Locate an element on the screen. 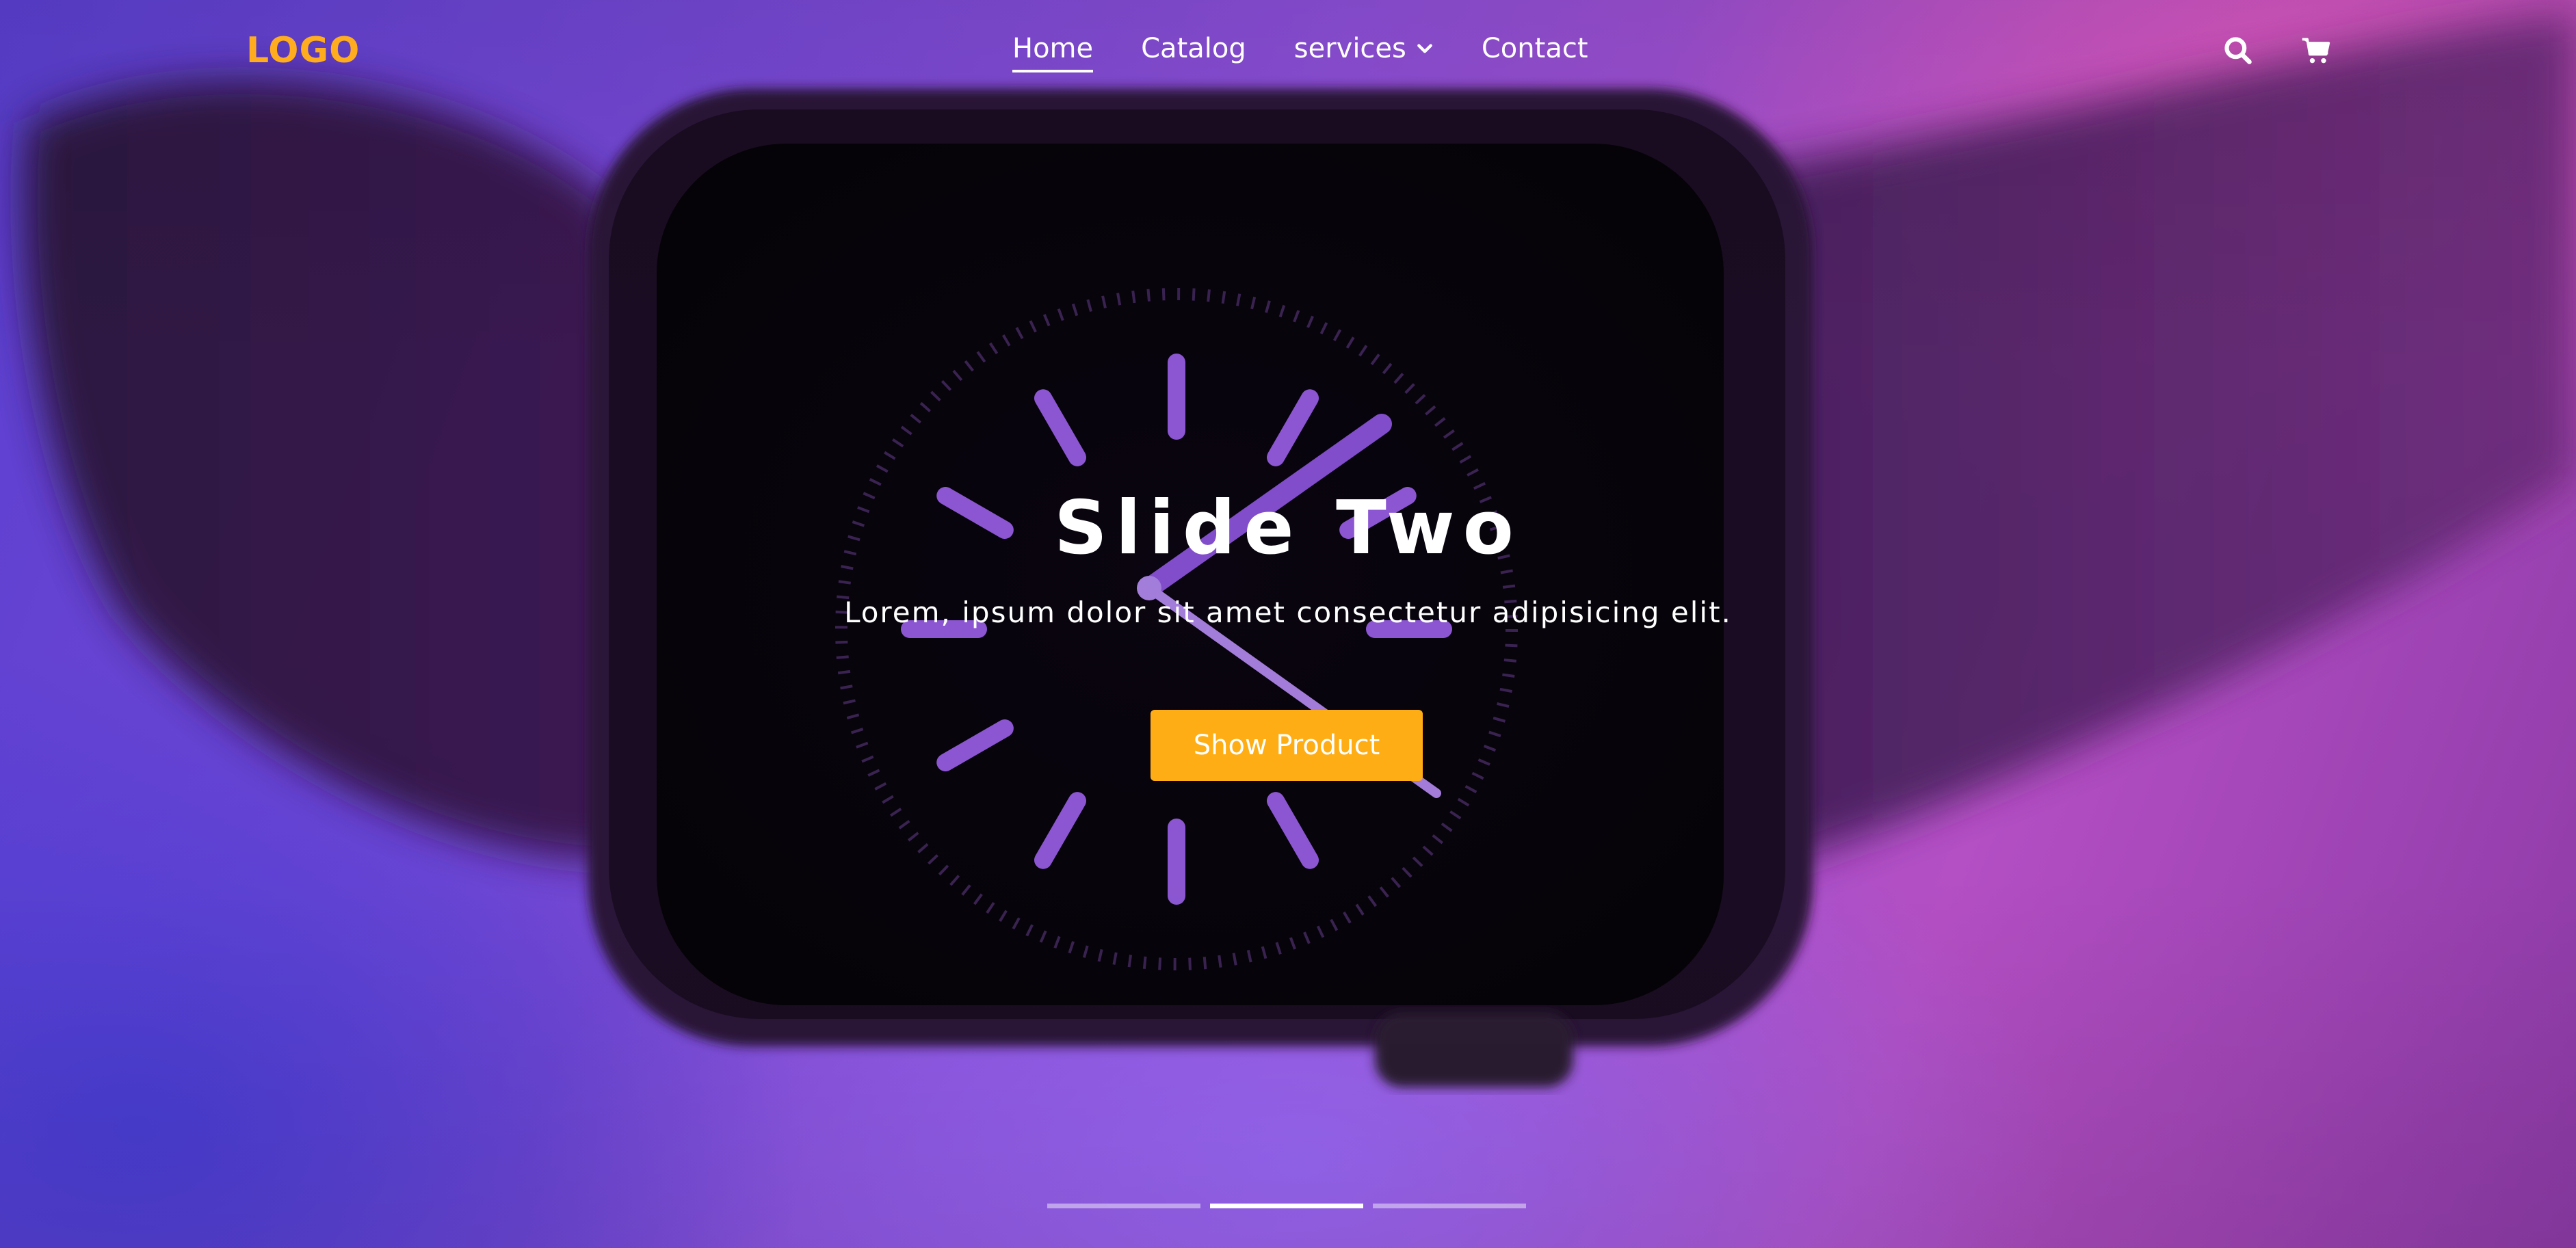 Image resolution: width=2576 pixels, height=1248 pixels. navbar: LOGO Home Catalog services Contact is located at coordinates (1288, 52).